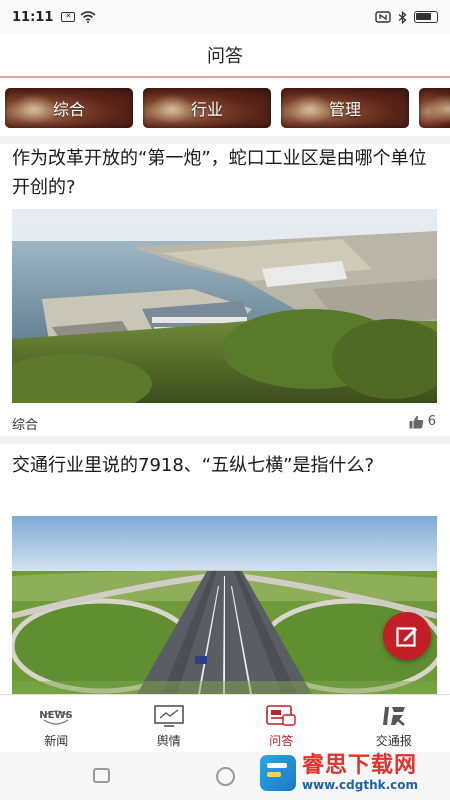 The width and height of the screenshot is (450, 800). I want to click on article-title: 交通行业里说的7918、“五纵七横”是指什么?, so click(222, 465).